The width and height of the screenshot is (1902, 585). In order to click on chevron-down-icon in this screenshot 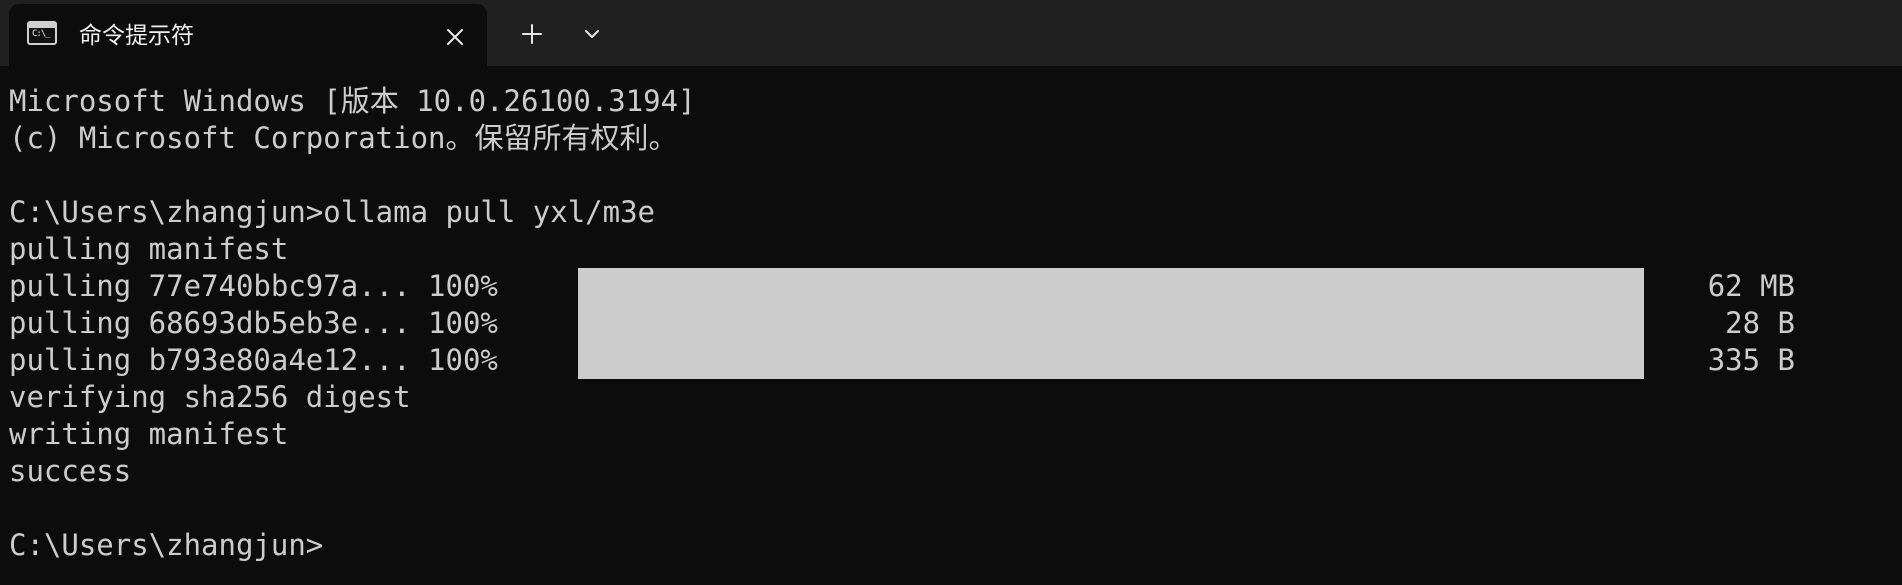, I will do `click(592, 34)`.